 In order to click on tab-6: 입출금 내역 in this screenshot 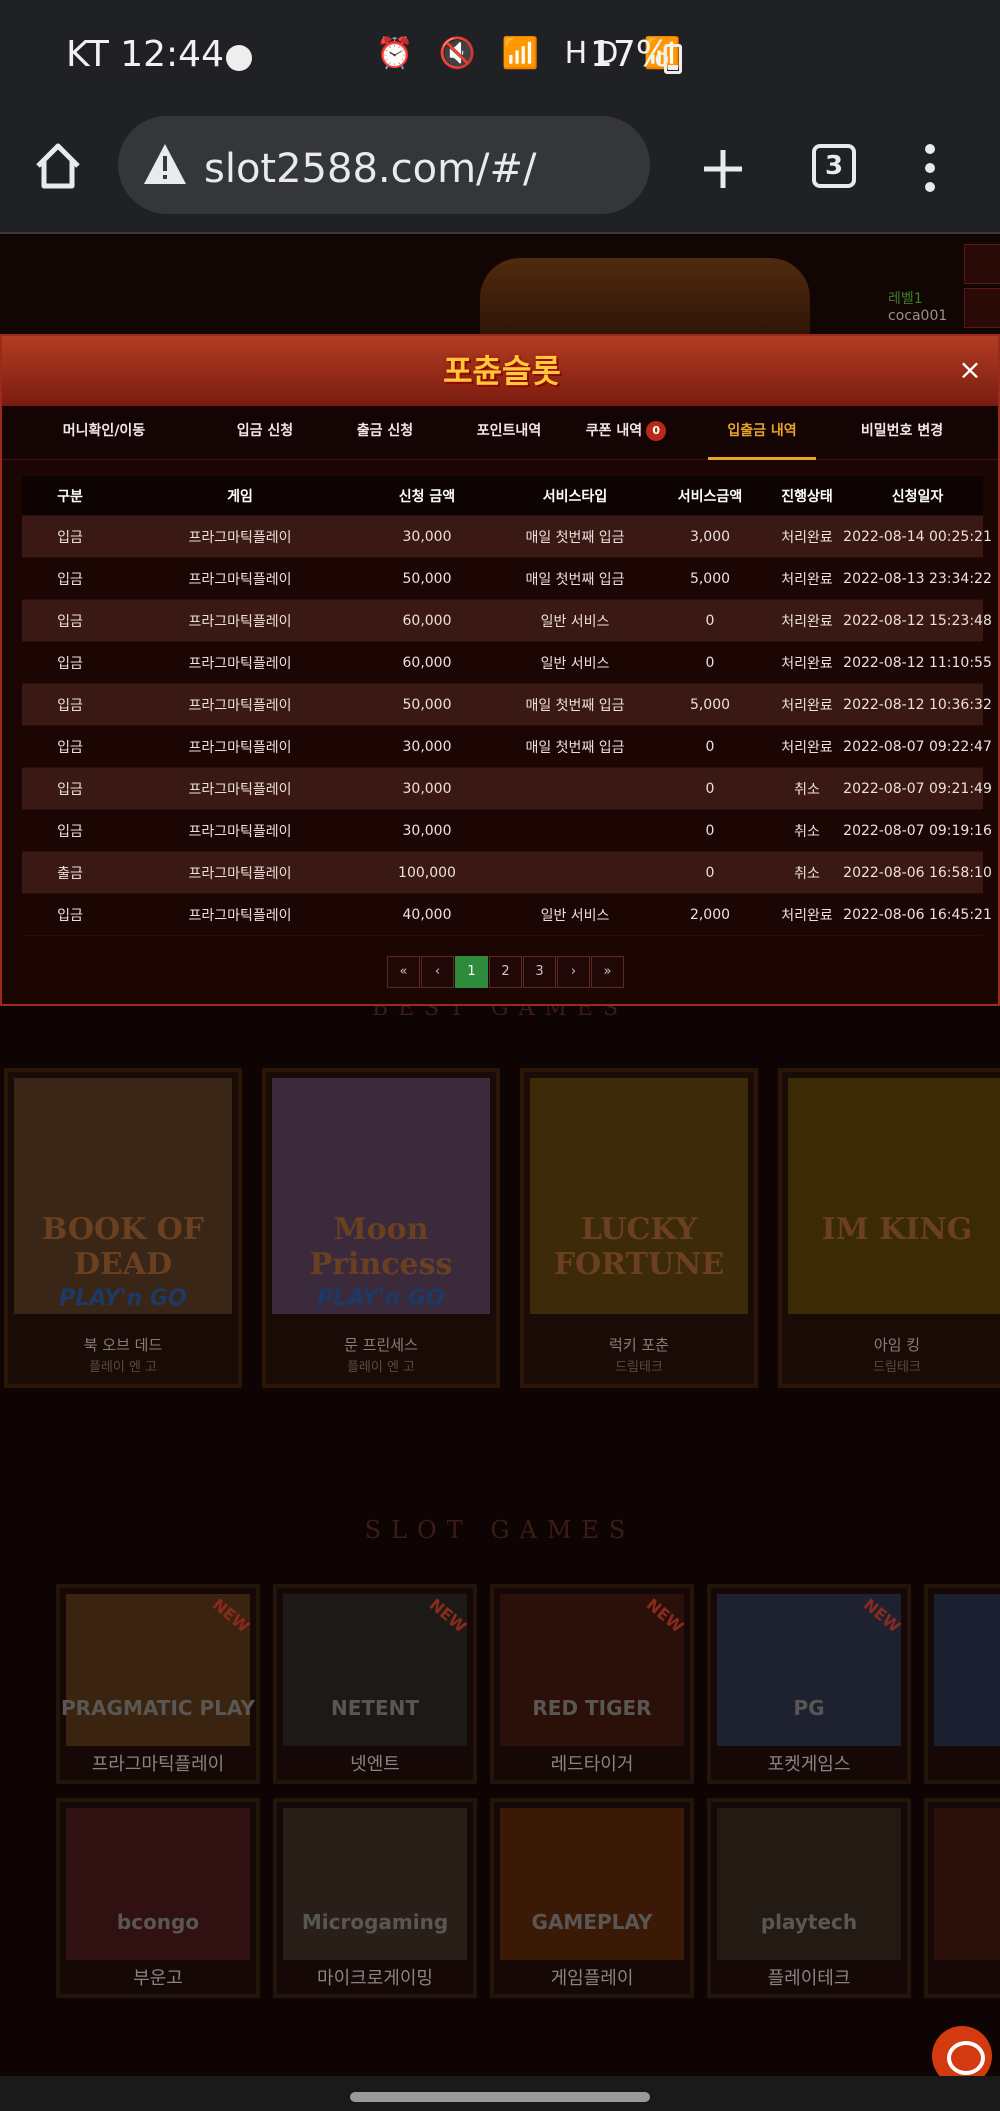, I will do `click(762, 433)`.